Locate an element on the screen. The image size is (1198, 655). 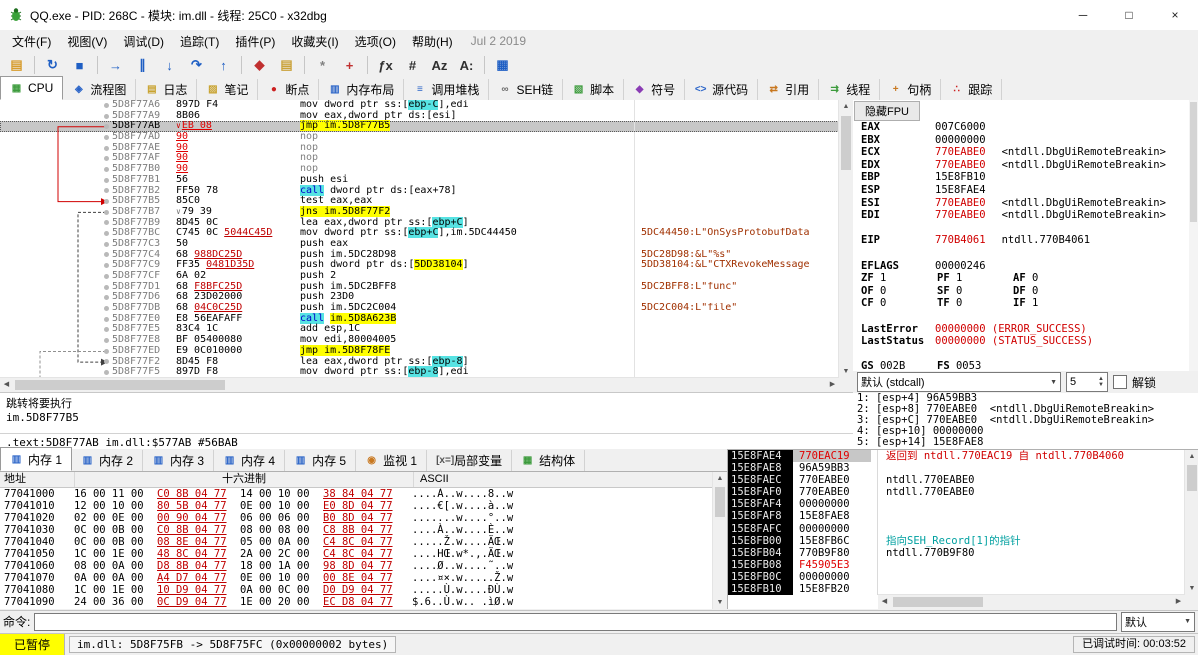
dump-vscrollbar: ▲ ▼ is located at coordinates (719, 540).